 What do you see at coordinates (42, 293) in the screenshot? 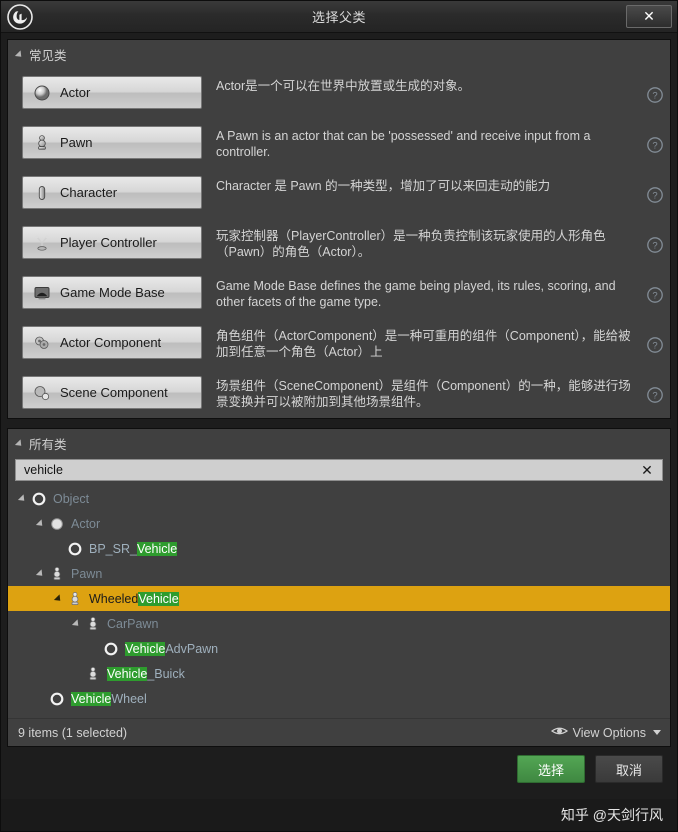
I see `game-mode-icon` at bounding box center [42, 293].